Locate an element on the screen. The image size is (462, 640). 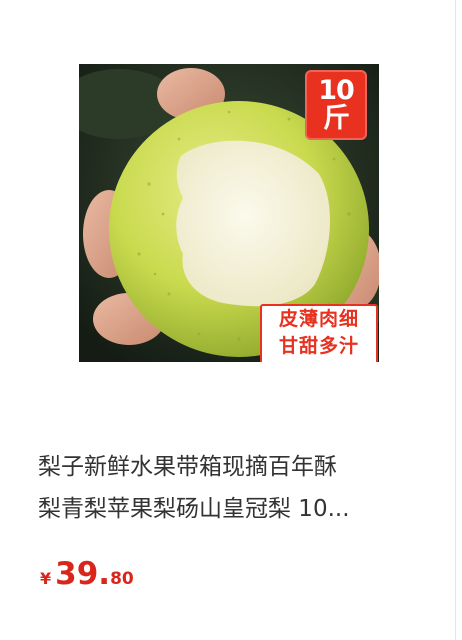
product-title-line1: 梨子新鲜水果带箱现摘百年酥 is located at coordinates (187, 467).